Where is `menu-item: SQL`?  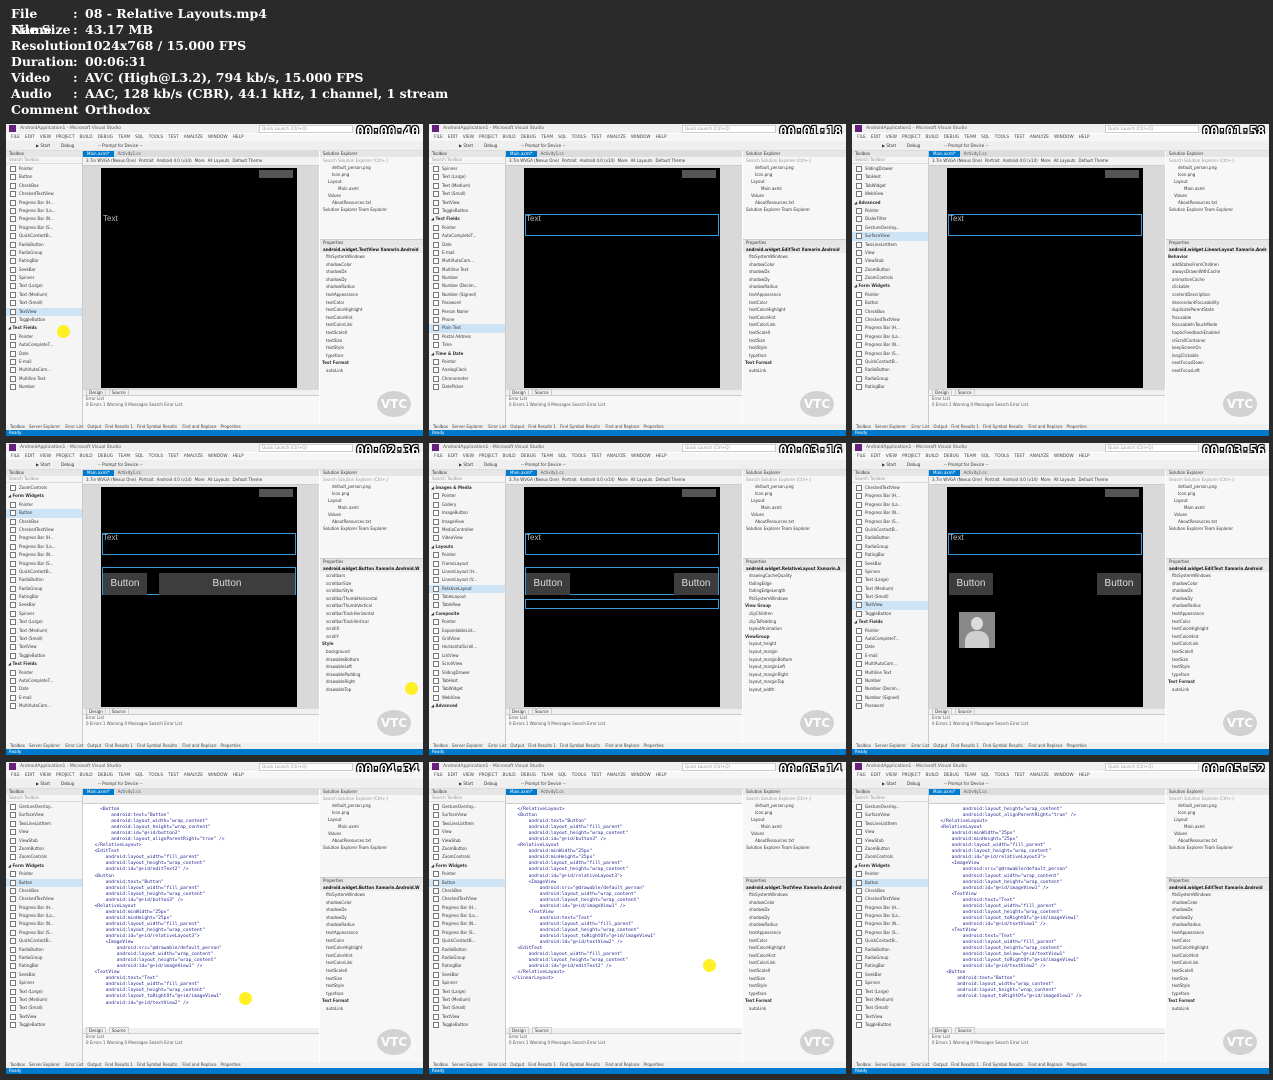
menu-item: SQL is located at coordinates (139, 775).